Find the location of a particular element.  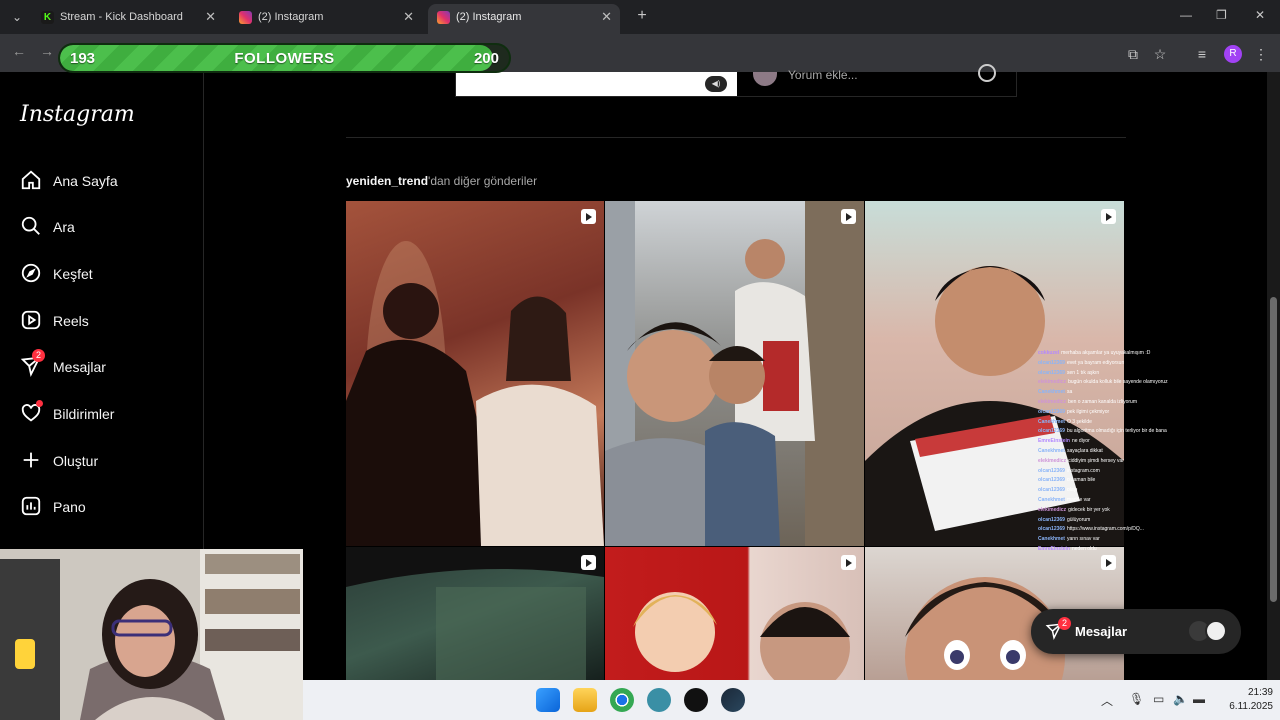

avatar is located at coordinates (1216, 631).